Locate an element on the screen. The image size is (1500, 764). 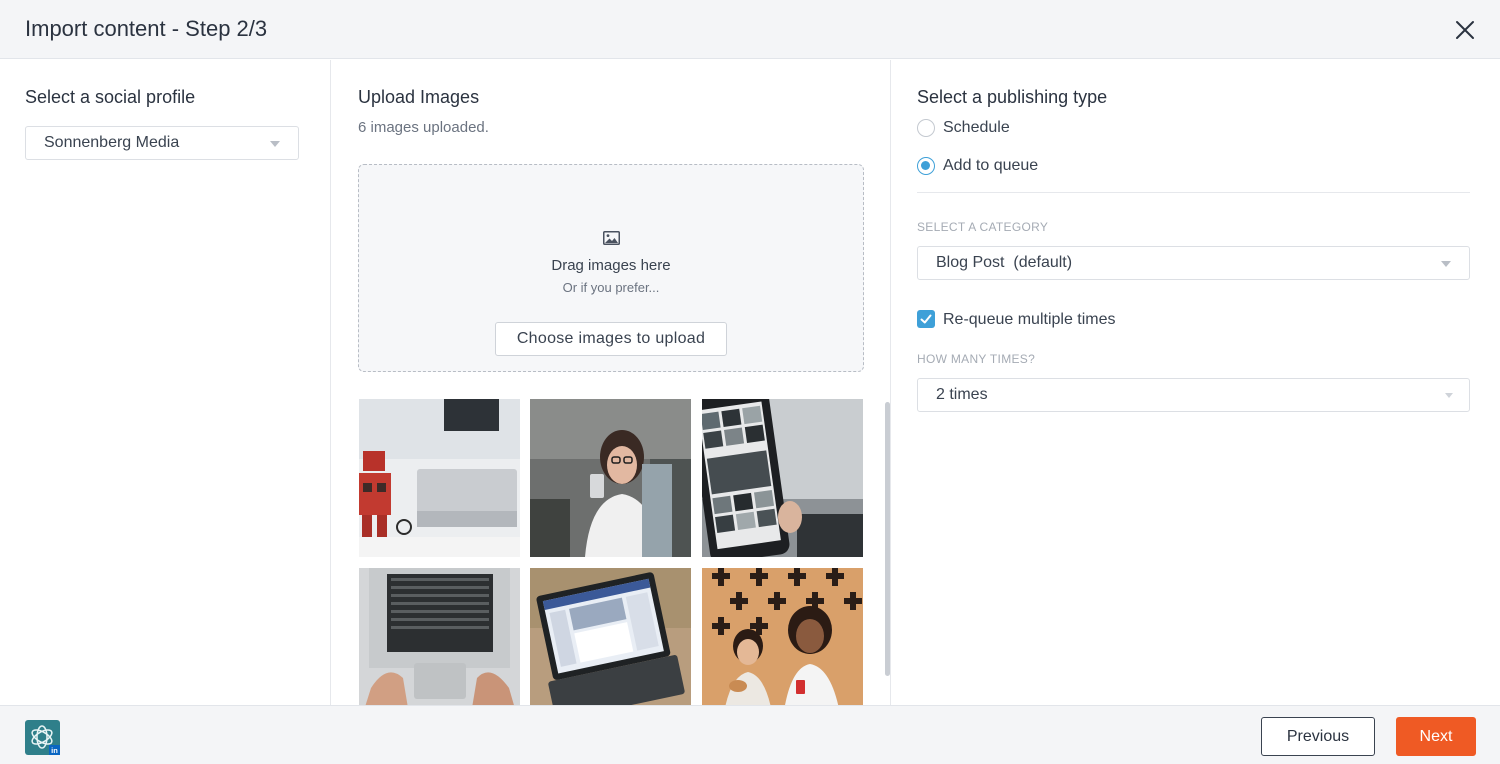
section-divider is located at coordinates (1193, 192).